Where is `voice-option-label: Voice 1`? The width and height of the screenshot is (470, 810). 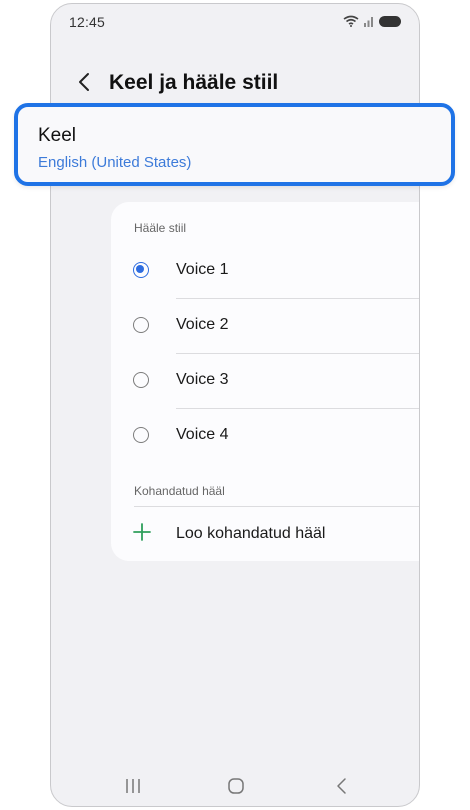 voice-option-label: Voice 1 is located at coordinates (202, 269).